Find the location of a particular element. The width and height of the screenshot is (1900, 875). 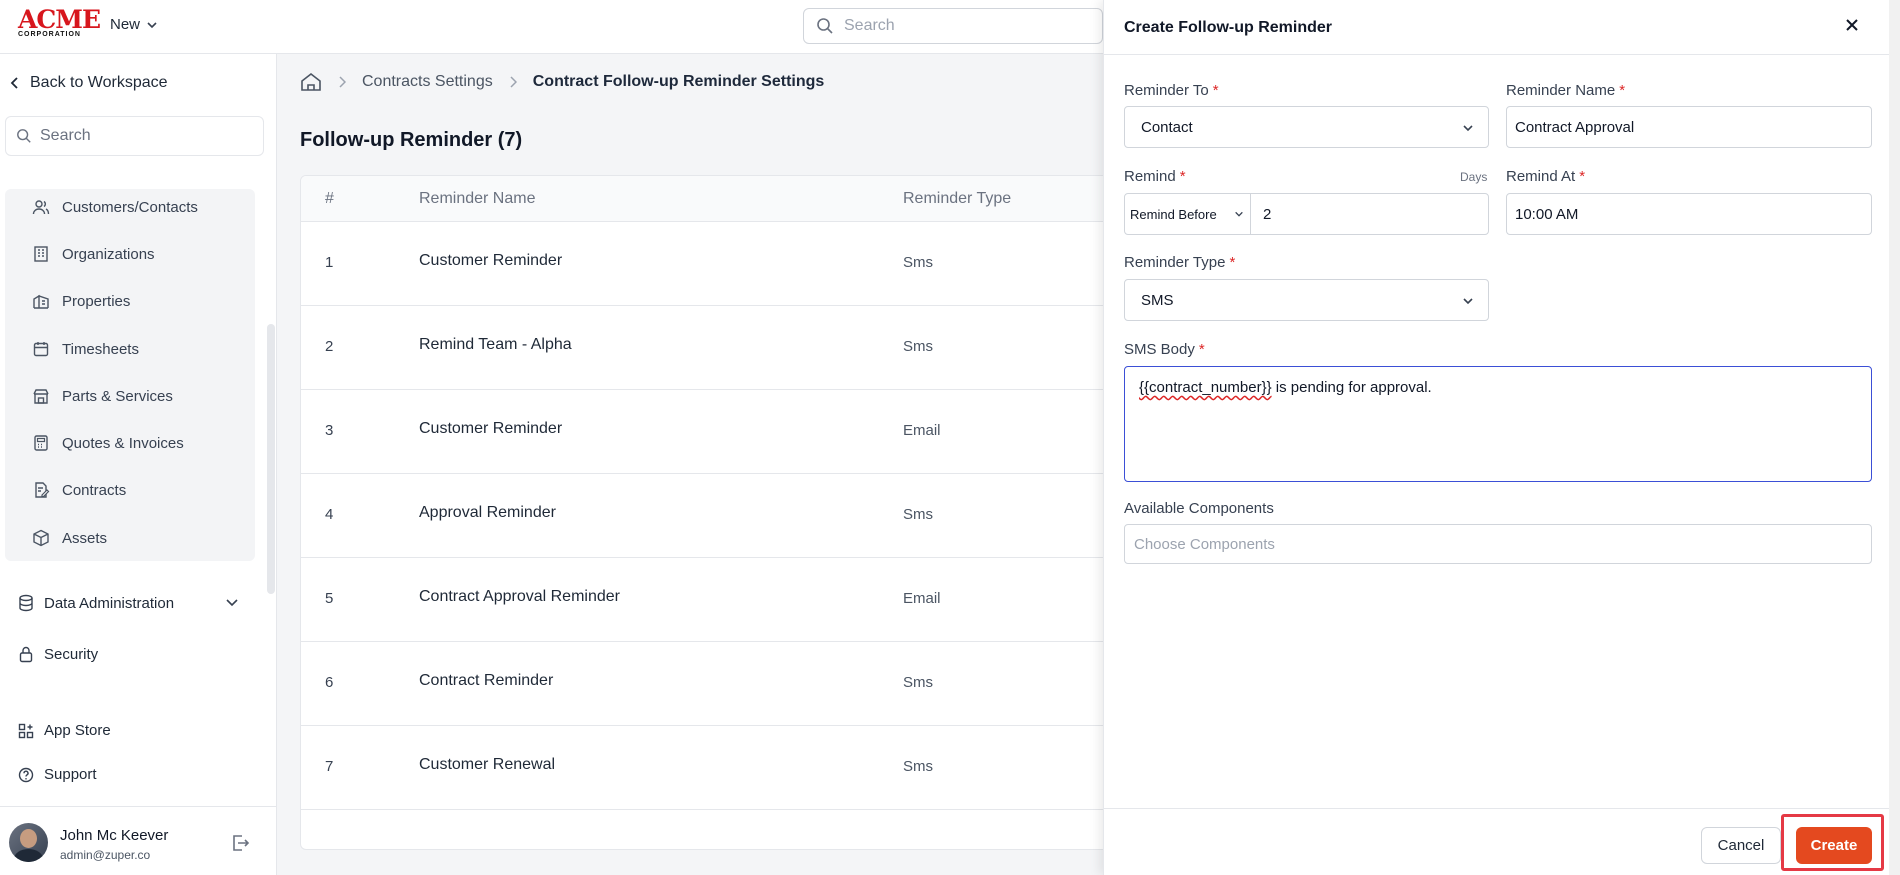

sms-body-text: is pending for approval. is located at coordinates (1351, 387).